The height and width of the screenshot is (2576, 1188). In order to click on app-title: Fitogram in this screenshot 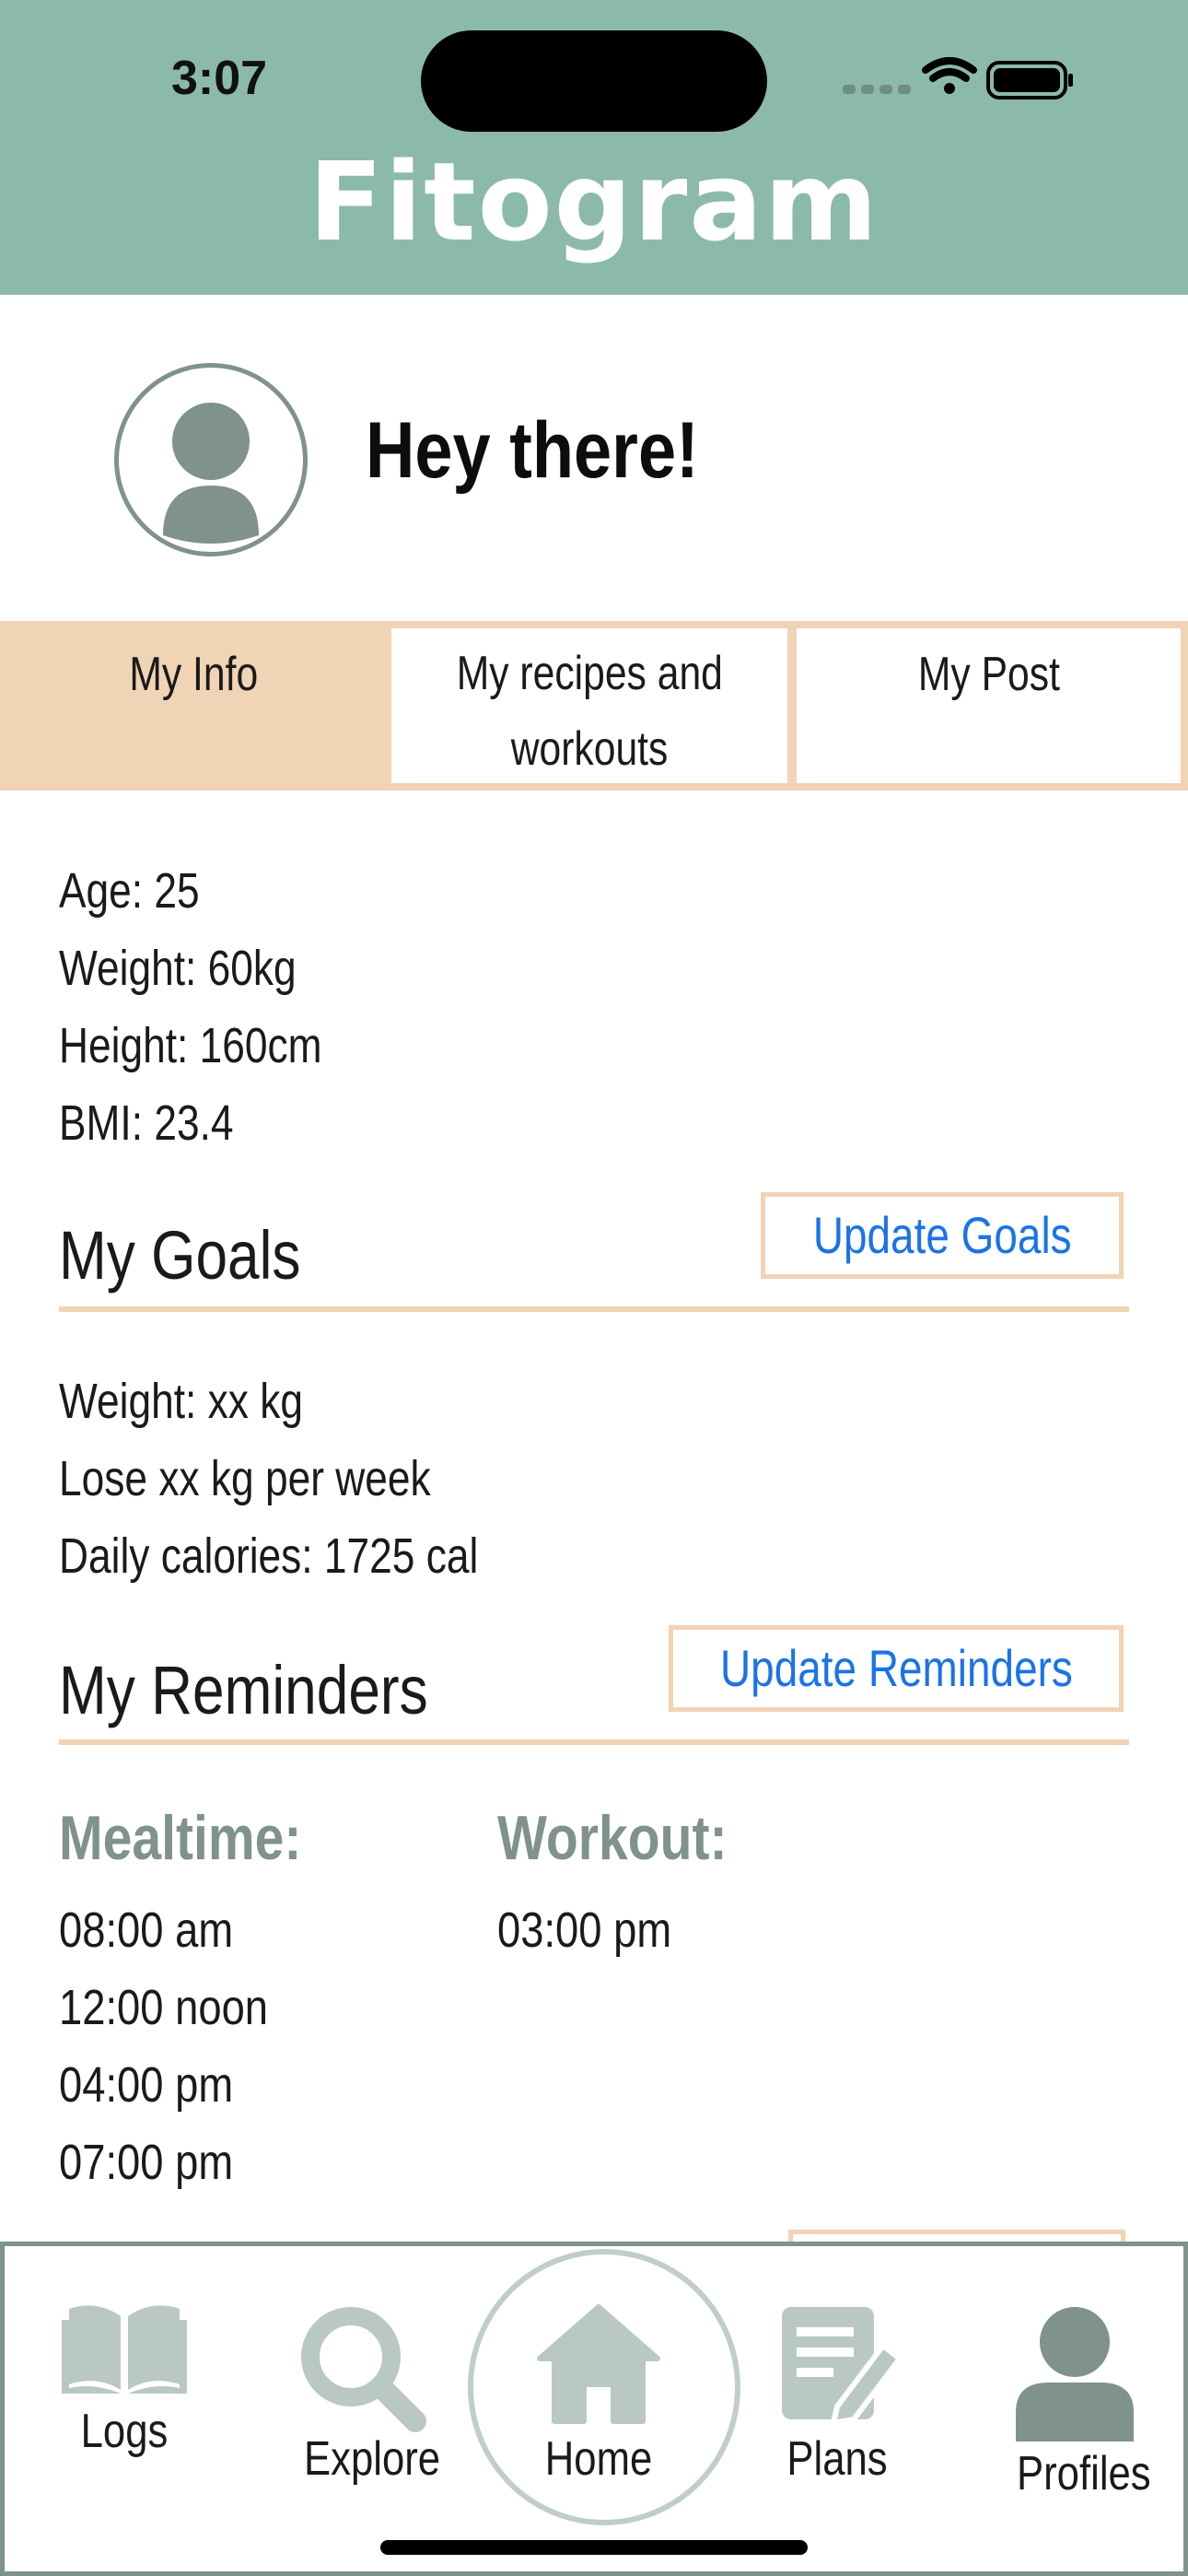, I will do `click(594, 201)`.